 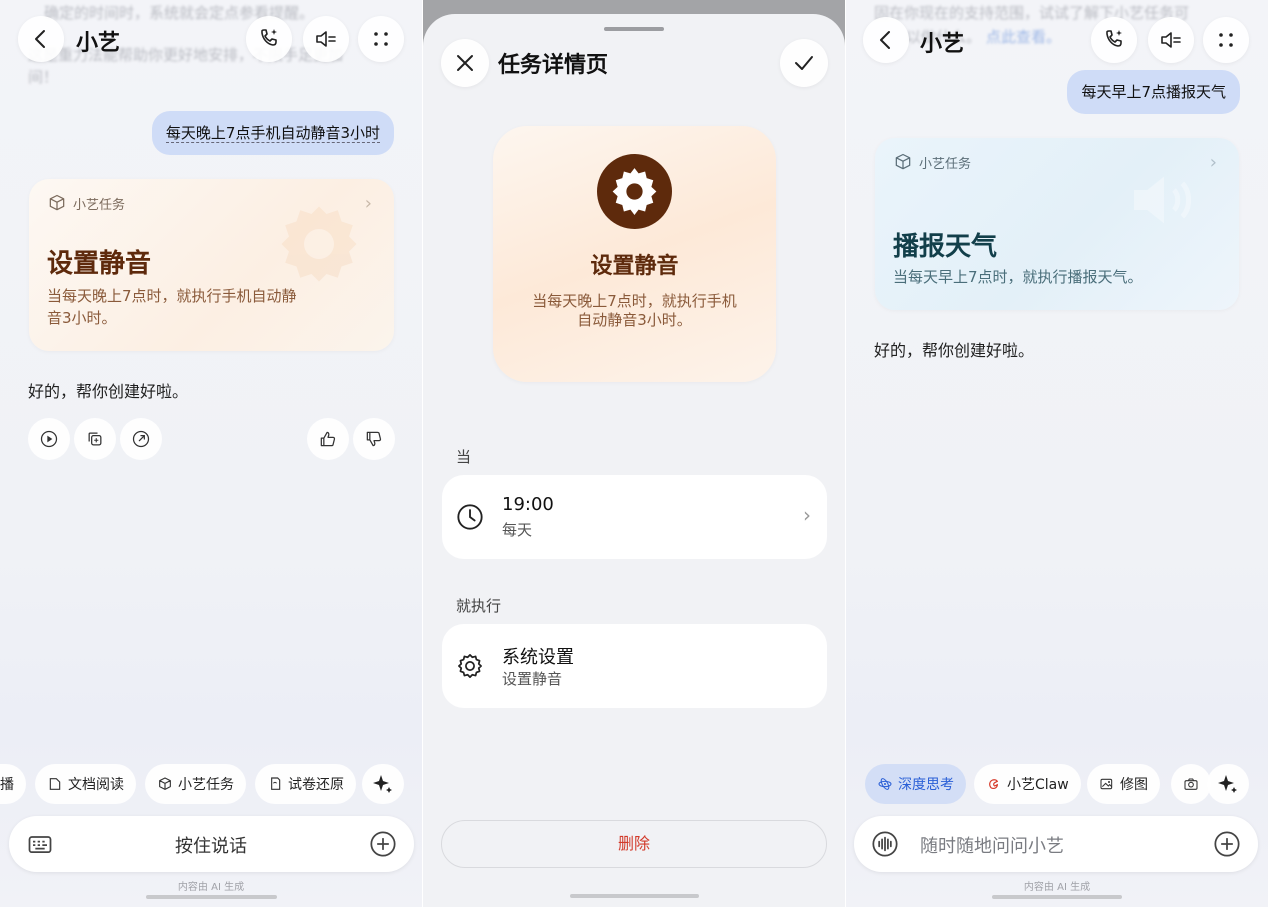 I want to click on grid-dots-icon, so click(x=1226, y=40).